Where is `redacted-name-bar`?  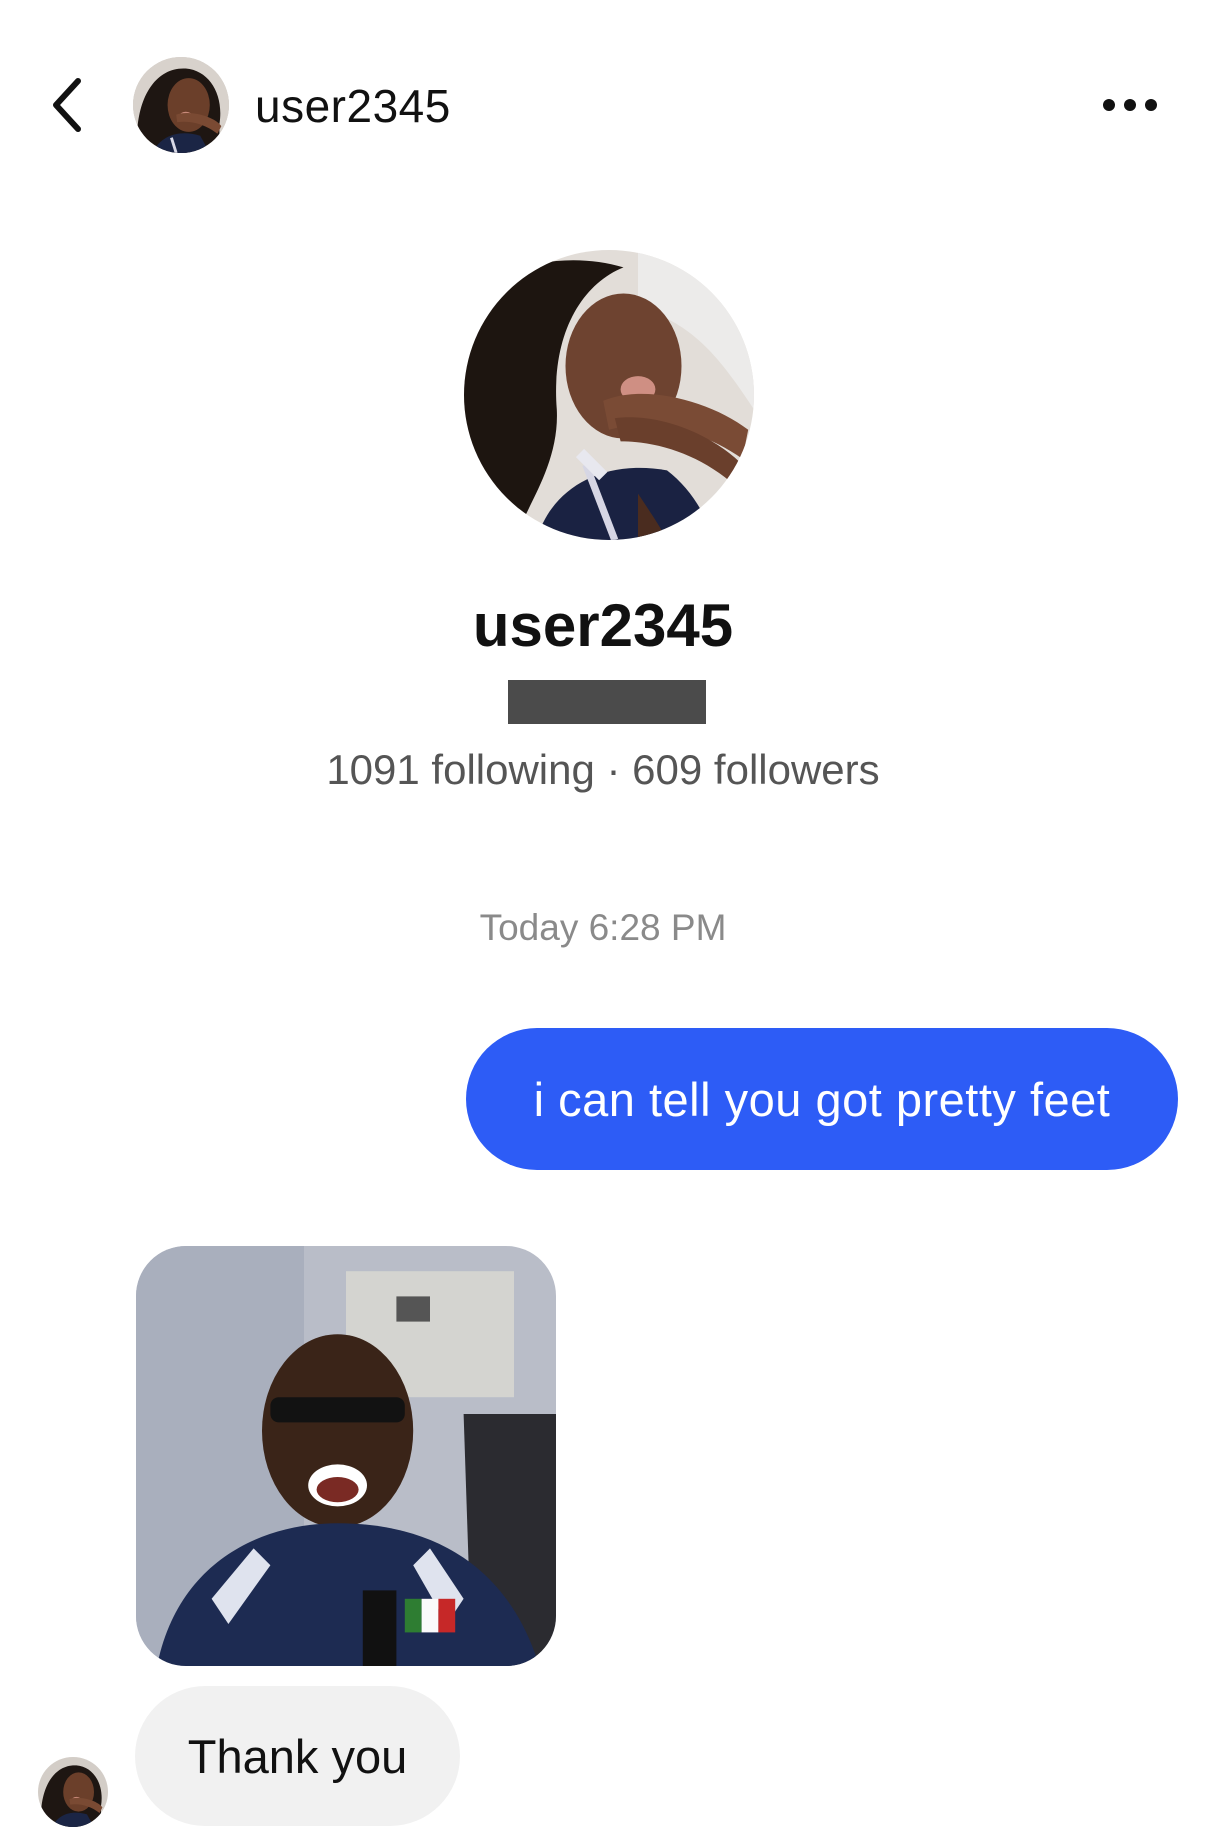
redacted-name-bar is located at coordinates (607, 702).